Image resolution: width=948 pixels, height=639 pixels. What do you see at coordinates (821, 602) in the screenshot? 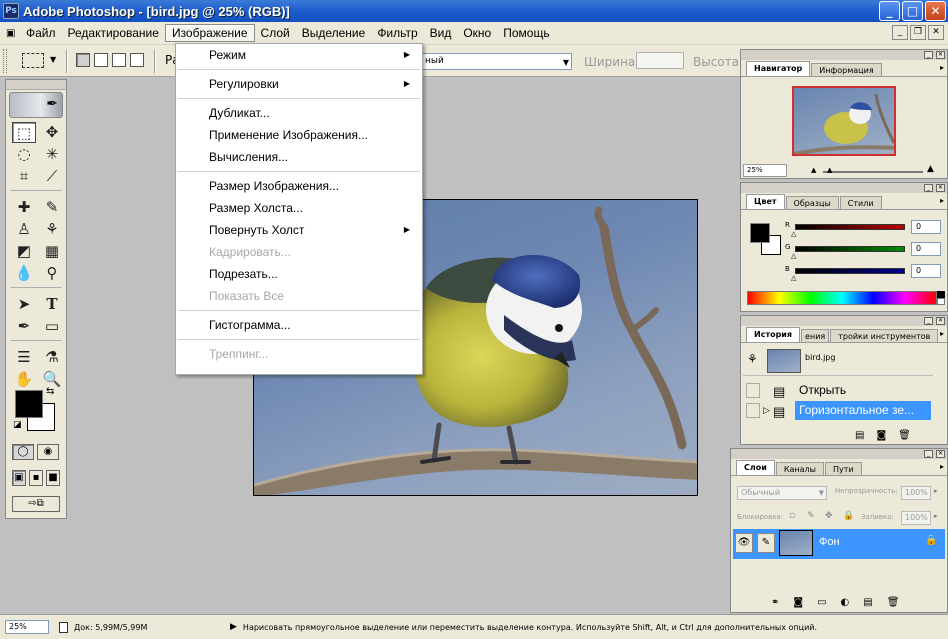
I see `new-layer-set-icon: ▭` at bounding box center [821, 602].